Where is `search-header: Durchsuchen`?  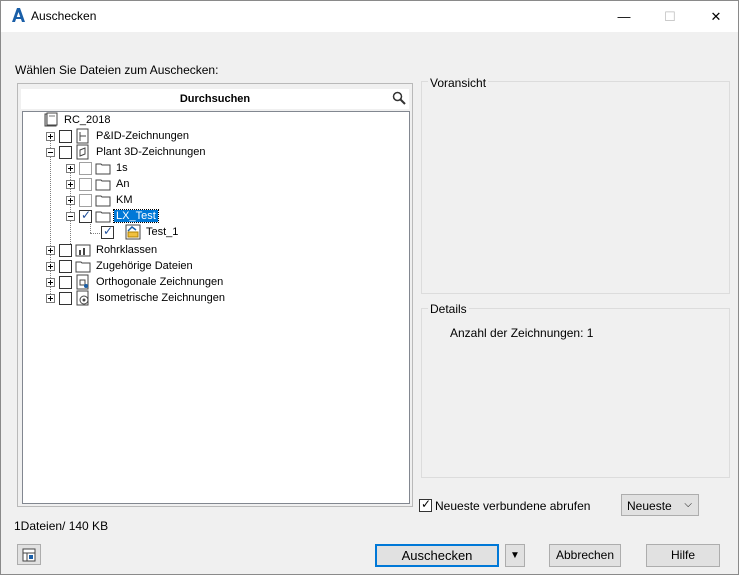 search-header: Durchsuchen is located at coordinates (215, 99).